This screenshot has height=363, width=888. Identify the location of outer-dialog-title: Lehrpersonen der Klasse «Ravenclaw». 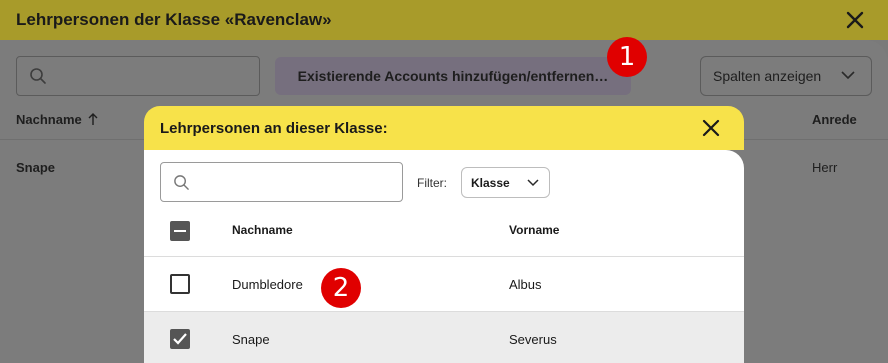
(174, 19).